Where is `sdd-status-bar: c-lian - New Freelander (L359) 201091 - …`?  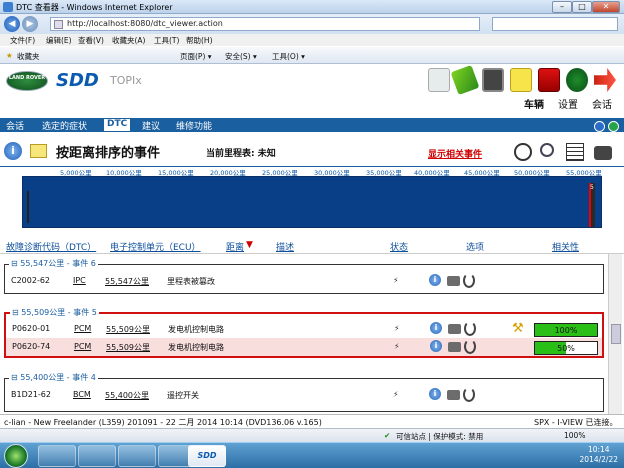 sdd-status-bar: c-lian - New Freelander (L359) 201091 - … is located at coordinates (312, 421).